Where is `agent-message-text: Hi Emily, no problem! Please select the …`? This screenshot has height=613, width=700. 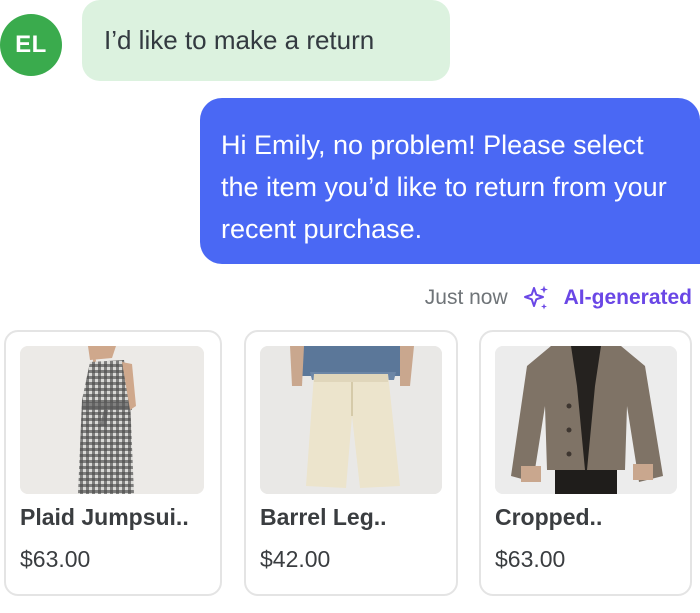
agent-message-text: Hi Emily, no problem! Please select the … is located at coordinates (444, 187).